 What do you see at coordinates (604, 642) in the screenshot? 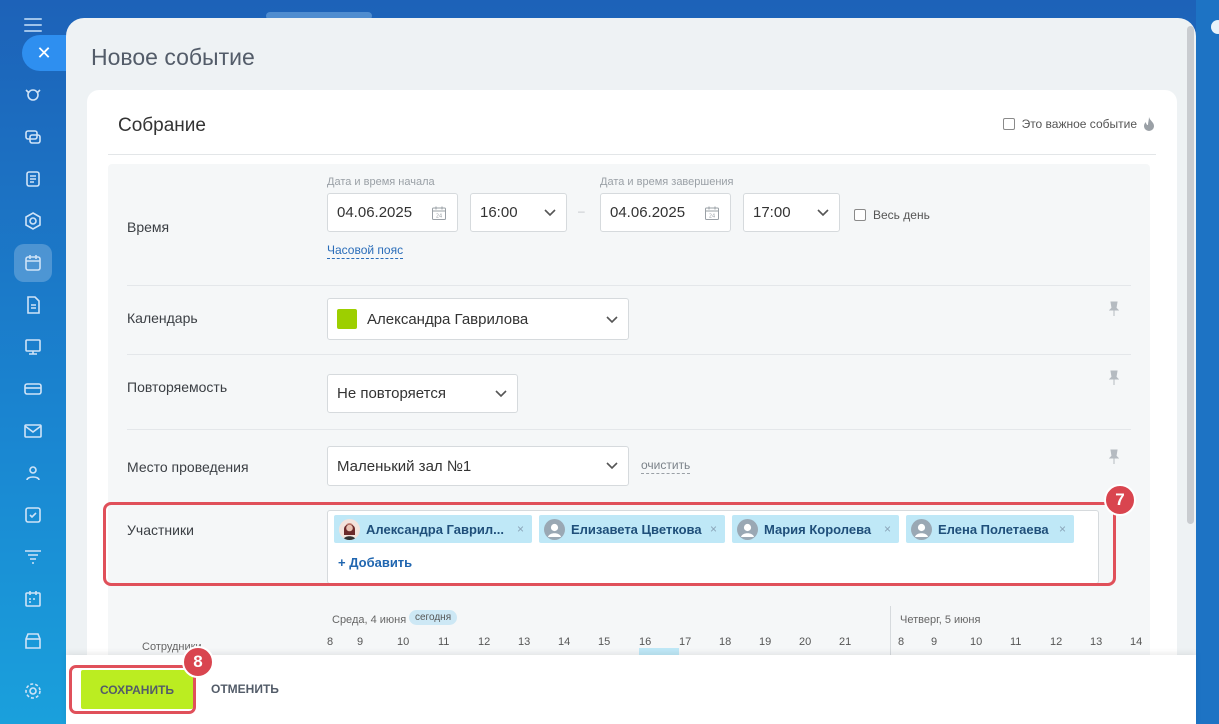
I see `hour-label: 15` at bounding box center [604, 642].